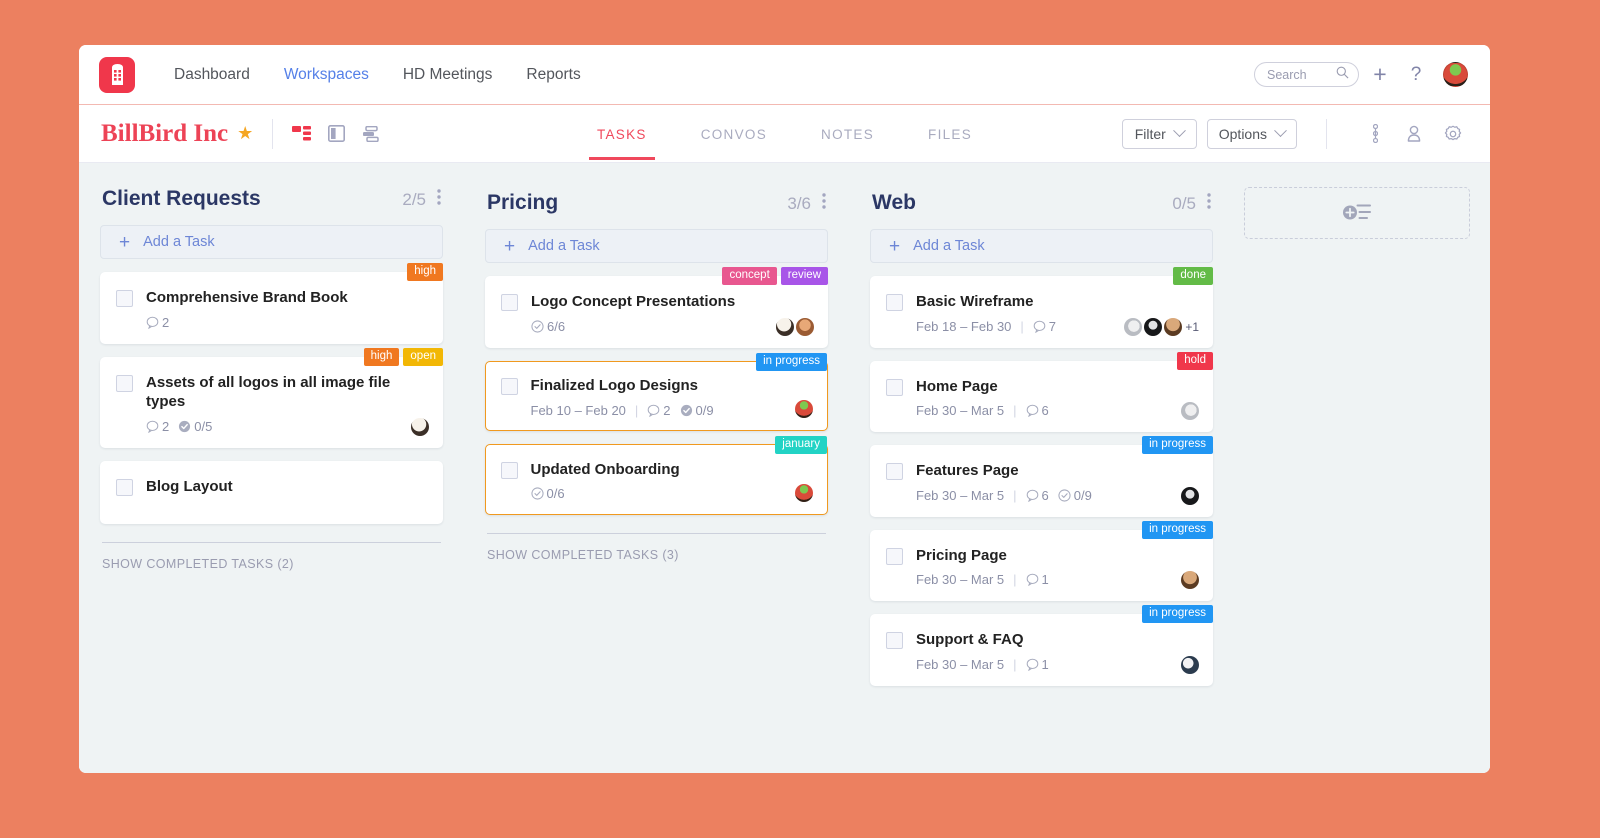 This screenshot has width=1600, height=838. I want to click on tag-january: january, so click(801, 445).